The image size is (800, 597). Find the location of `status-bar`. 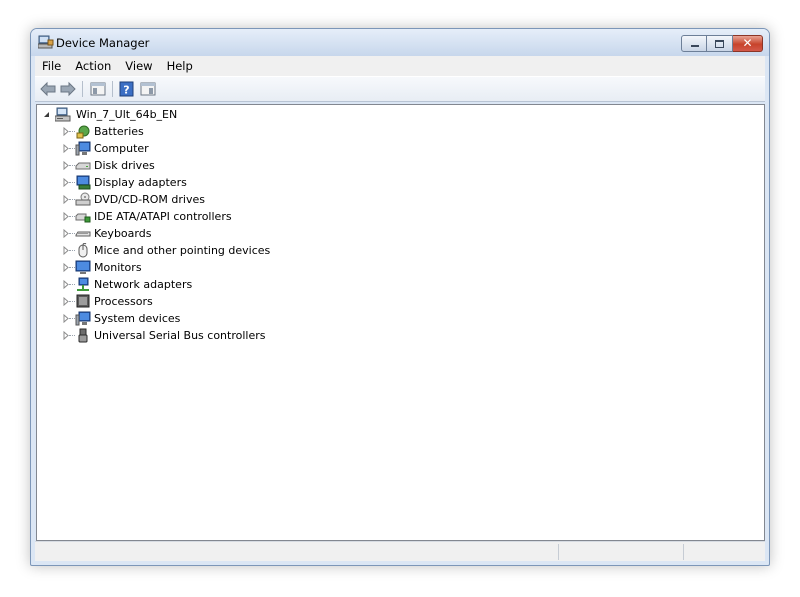

status-bar is located at coordinates (400, 551).